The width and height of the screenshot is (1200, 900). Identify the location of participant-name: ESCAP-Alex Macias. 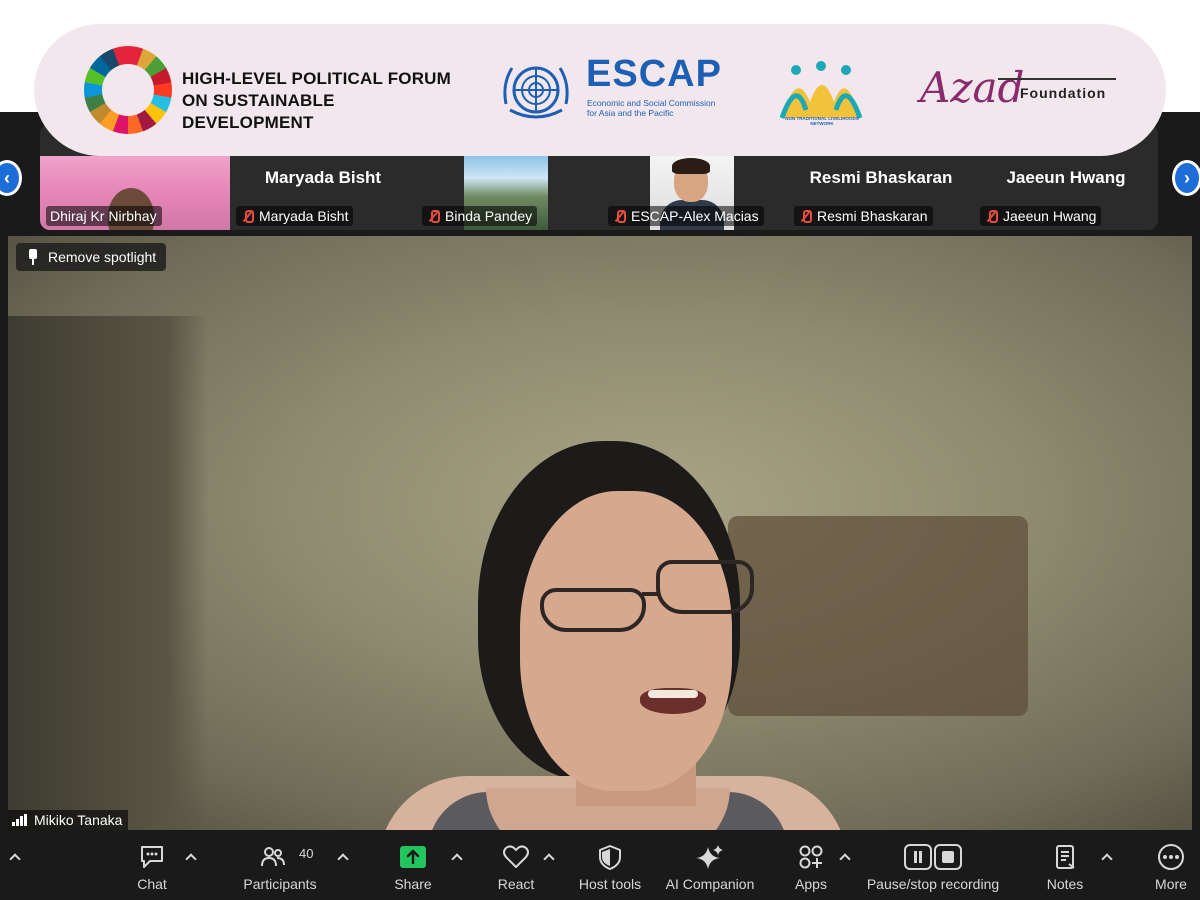
(695, 216).